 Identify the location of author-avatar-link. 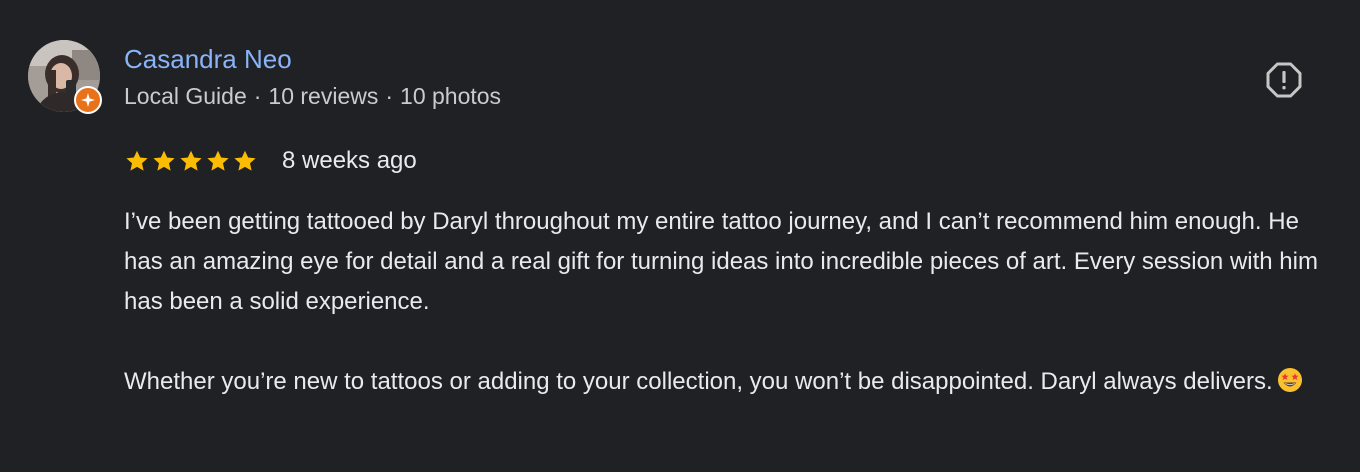
(65, 77).